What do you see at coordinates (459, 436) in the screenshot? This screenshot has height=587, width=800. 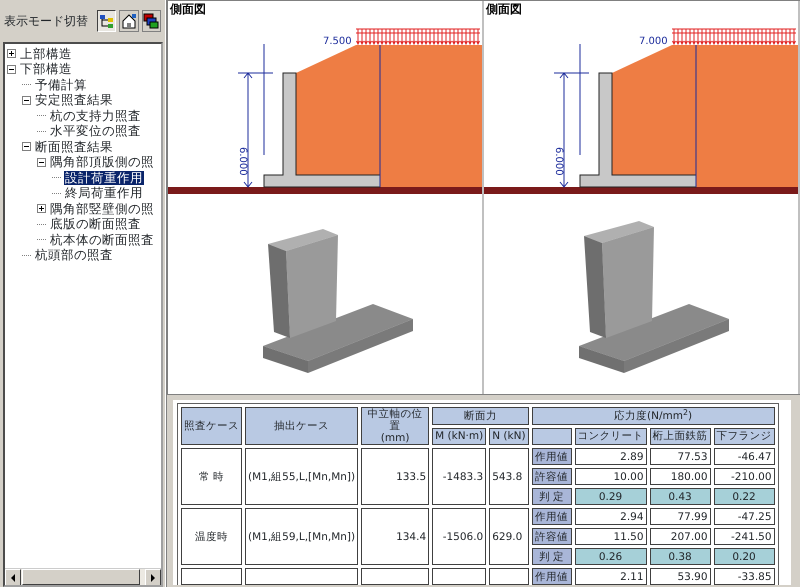 I see `column-header: M (kN·m)` at bounding box center [459, 436].